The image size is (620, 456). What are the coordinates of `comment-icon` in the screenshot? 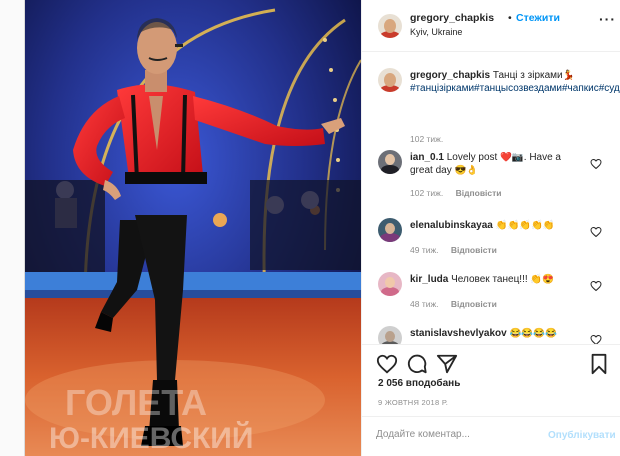 It's located at (417, 364).